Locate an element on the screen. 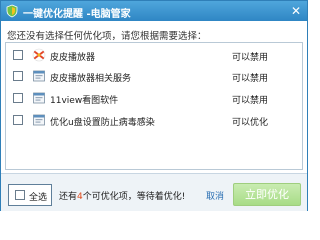 This screenshot has height=240, width=320. list-item: 优化u盘设置防止病毒感染 可以优化 is located at coordinates (154, 120).